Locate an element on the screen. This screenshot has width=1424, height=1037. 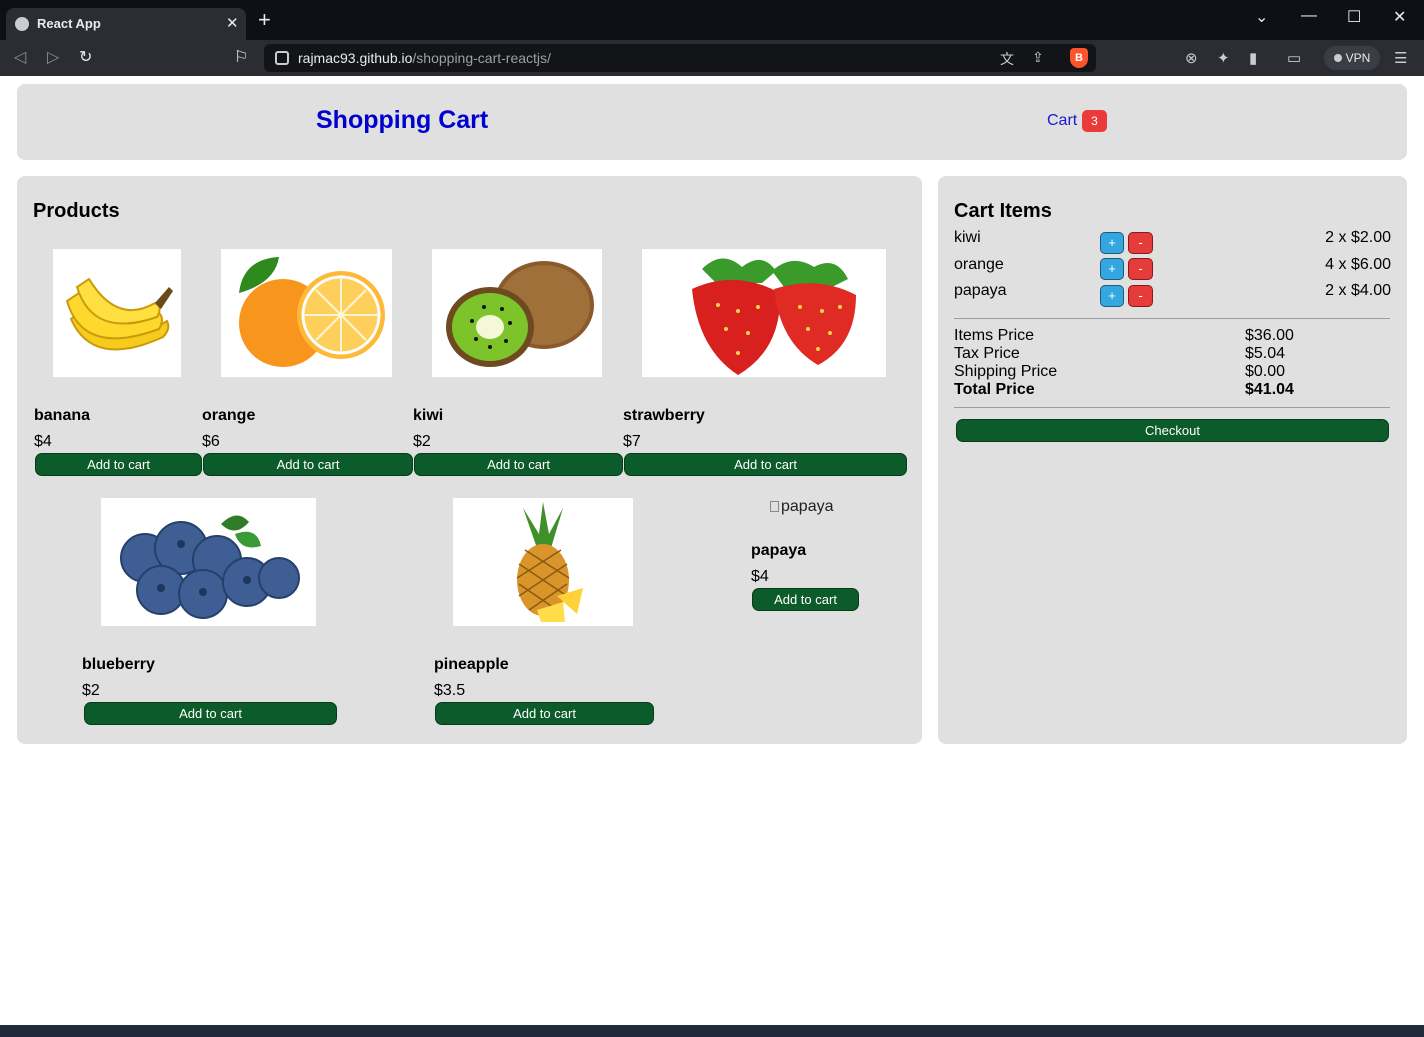
total-price-value: $41.04 is located at coordinates (1269, 389).